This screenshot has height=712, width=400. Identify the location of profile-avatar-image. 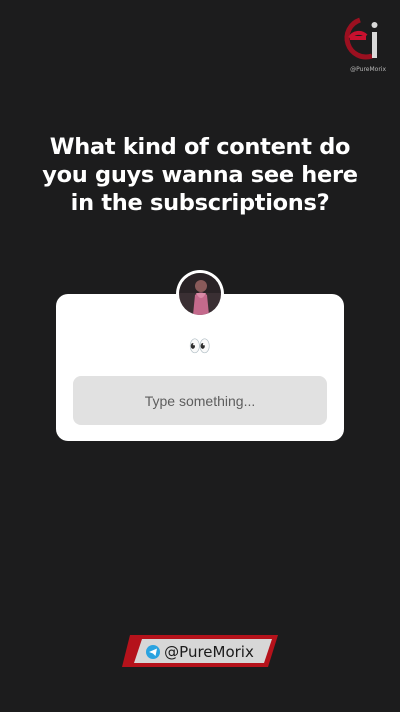
(200, 294).